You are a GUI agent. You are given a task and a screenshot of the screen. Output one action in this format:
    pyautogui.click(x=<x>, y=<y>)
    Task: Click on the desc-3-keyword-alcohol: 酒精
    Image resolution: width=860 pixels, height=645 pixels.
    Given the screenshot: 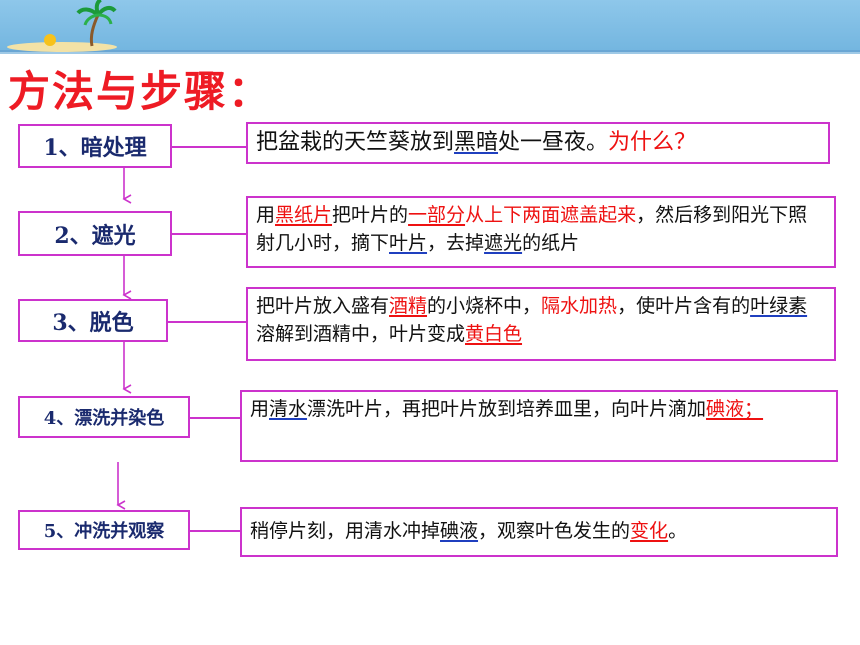 What is the action you would take?
    pyautogui.click(x=408, y=306)
    